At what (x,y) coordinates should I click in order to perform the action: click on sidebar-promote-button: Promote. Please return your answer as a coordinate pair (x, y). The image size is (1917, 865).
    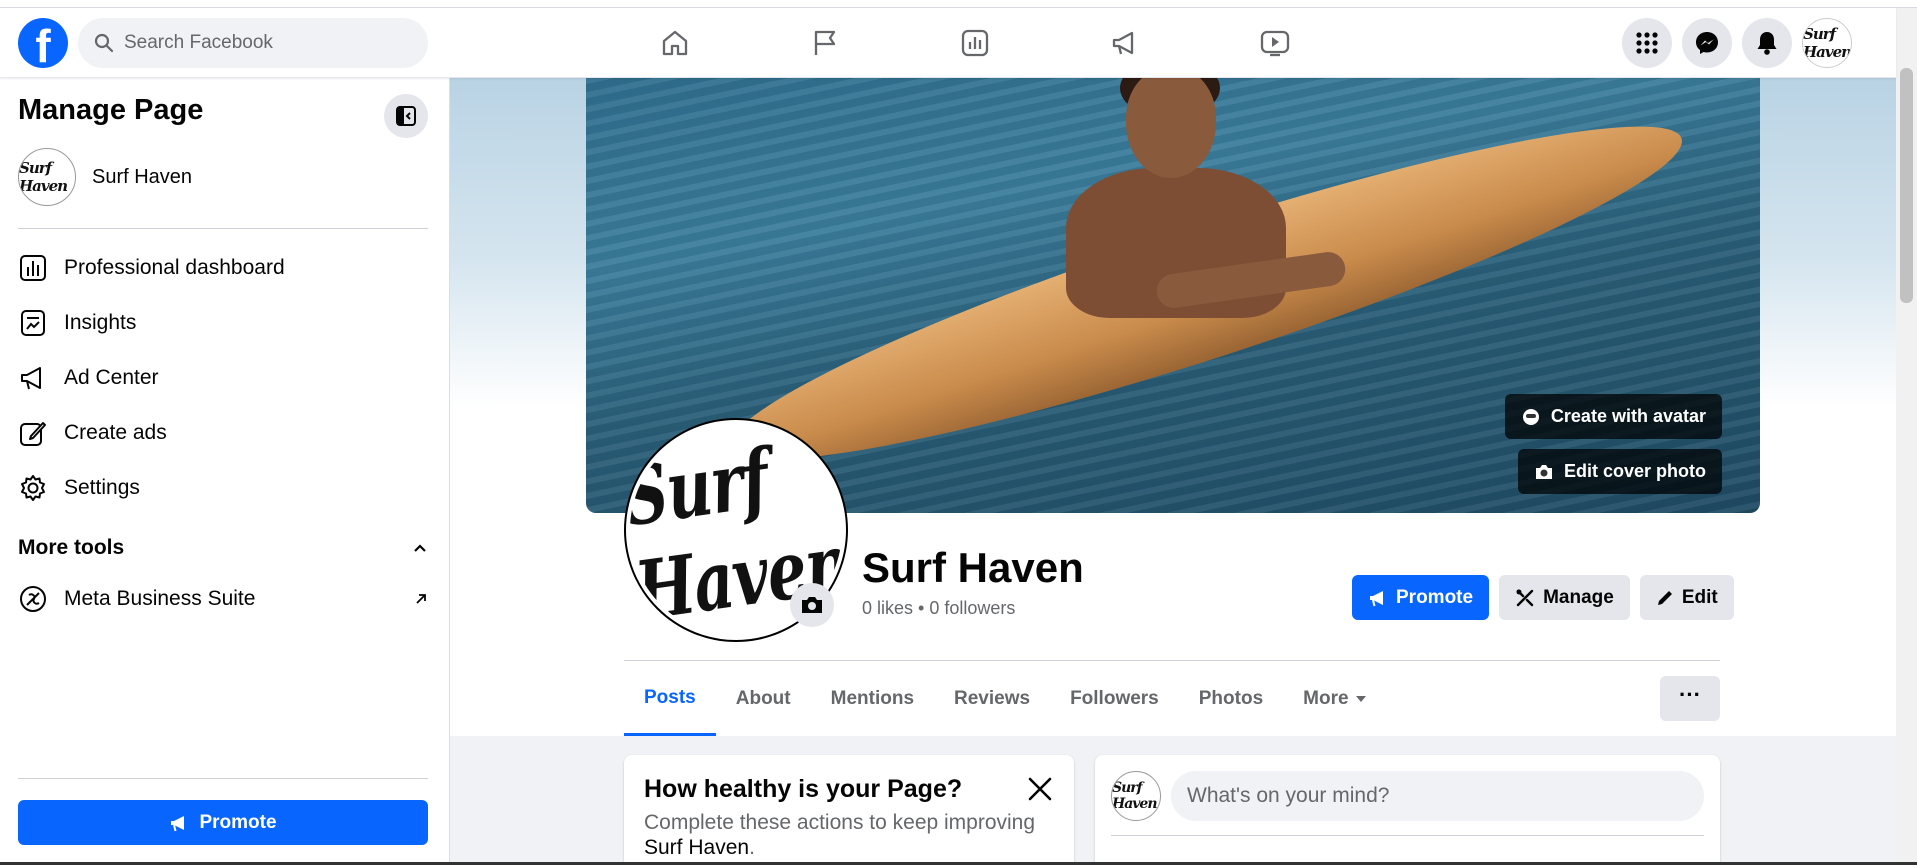
    Looking at the image, I should click on (223, 822).